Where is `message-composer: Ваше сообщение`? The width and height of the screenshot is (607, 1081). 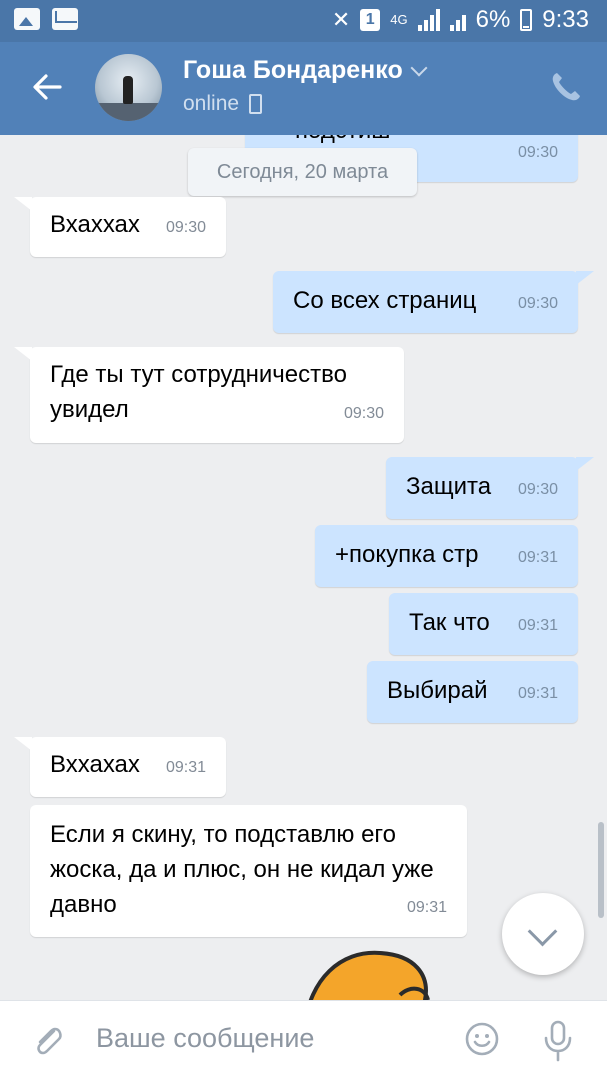 message-composer: Ваше сообщение is located at coordinates (303, 1040).